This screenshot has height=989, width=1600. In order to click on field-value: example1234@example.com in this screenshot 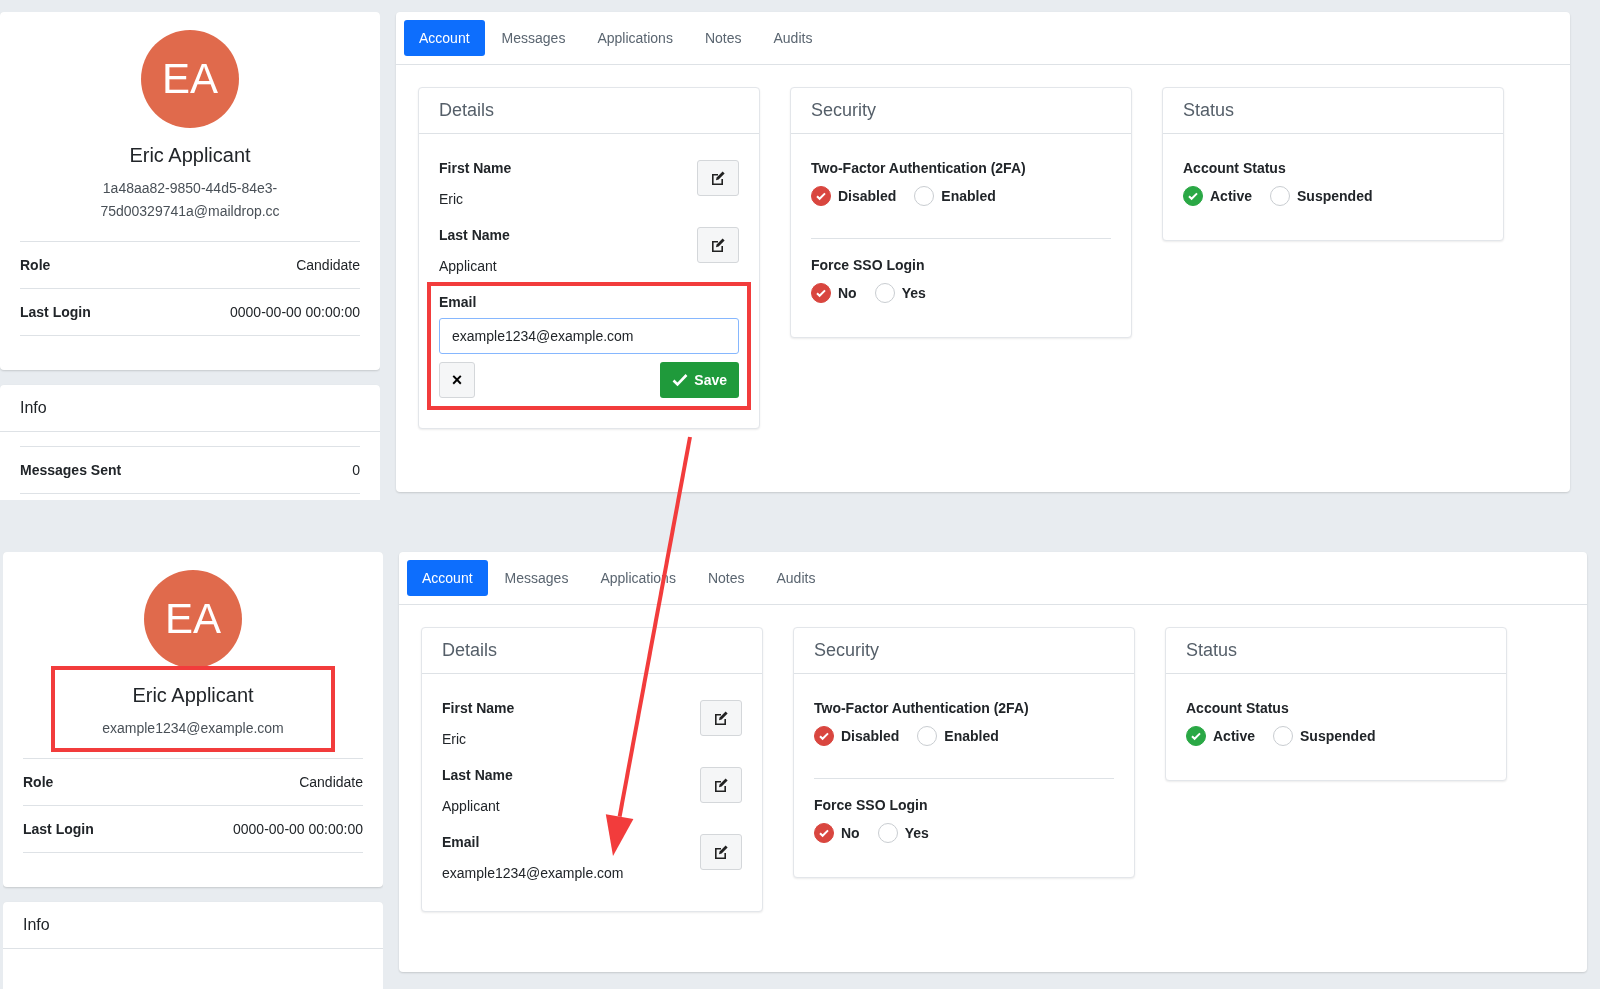, I will do `click(533, 873)`.